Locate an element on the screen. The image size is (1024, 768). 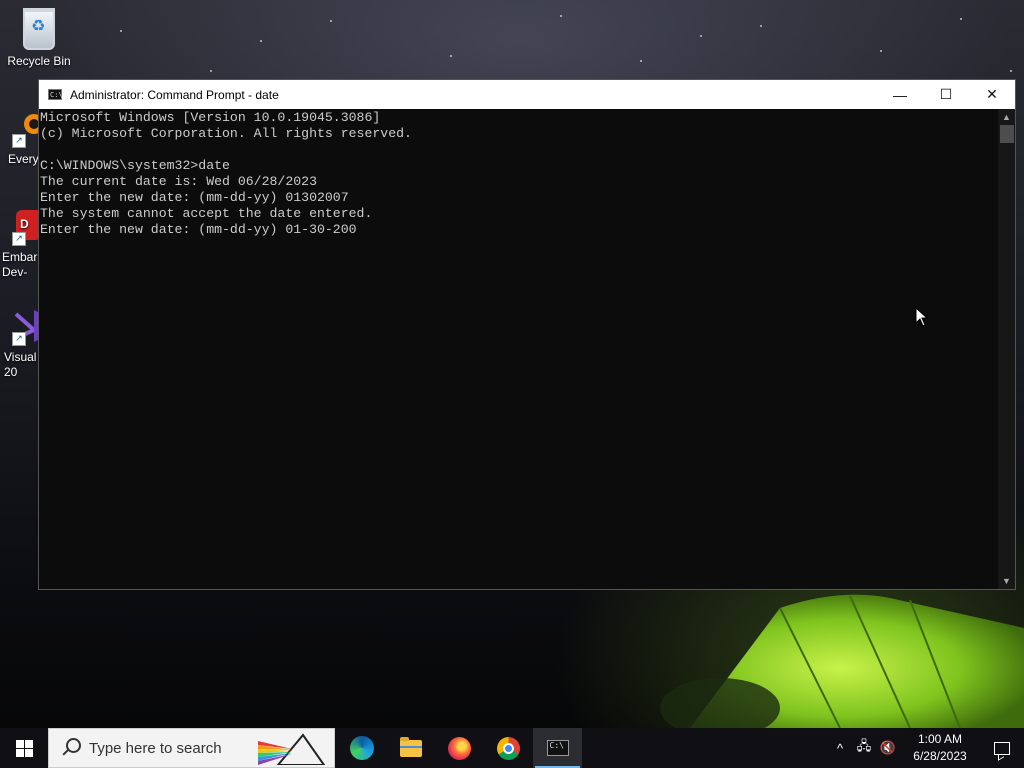
notification-icon is located at coordinates (1002, 748).